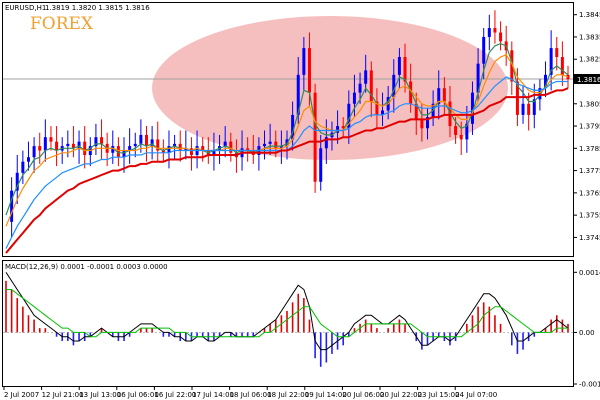 The width and height of the screenshot is (600, 400). I want to click on time-tick-label: 17 Jul 14:00, so click(213, 395).